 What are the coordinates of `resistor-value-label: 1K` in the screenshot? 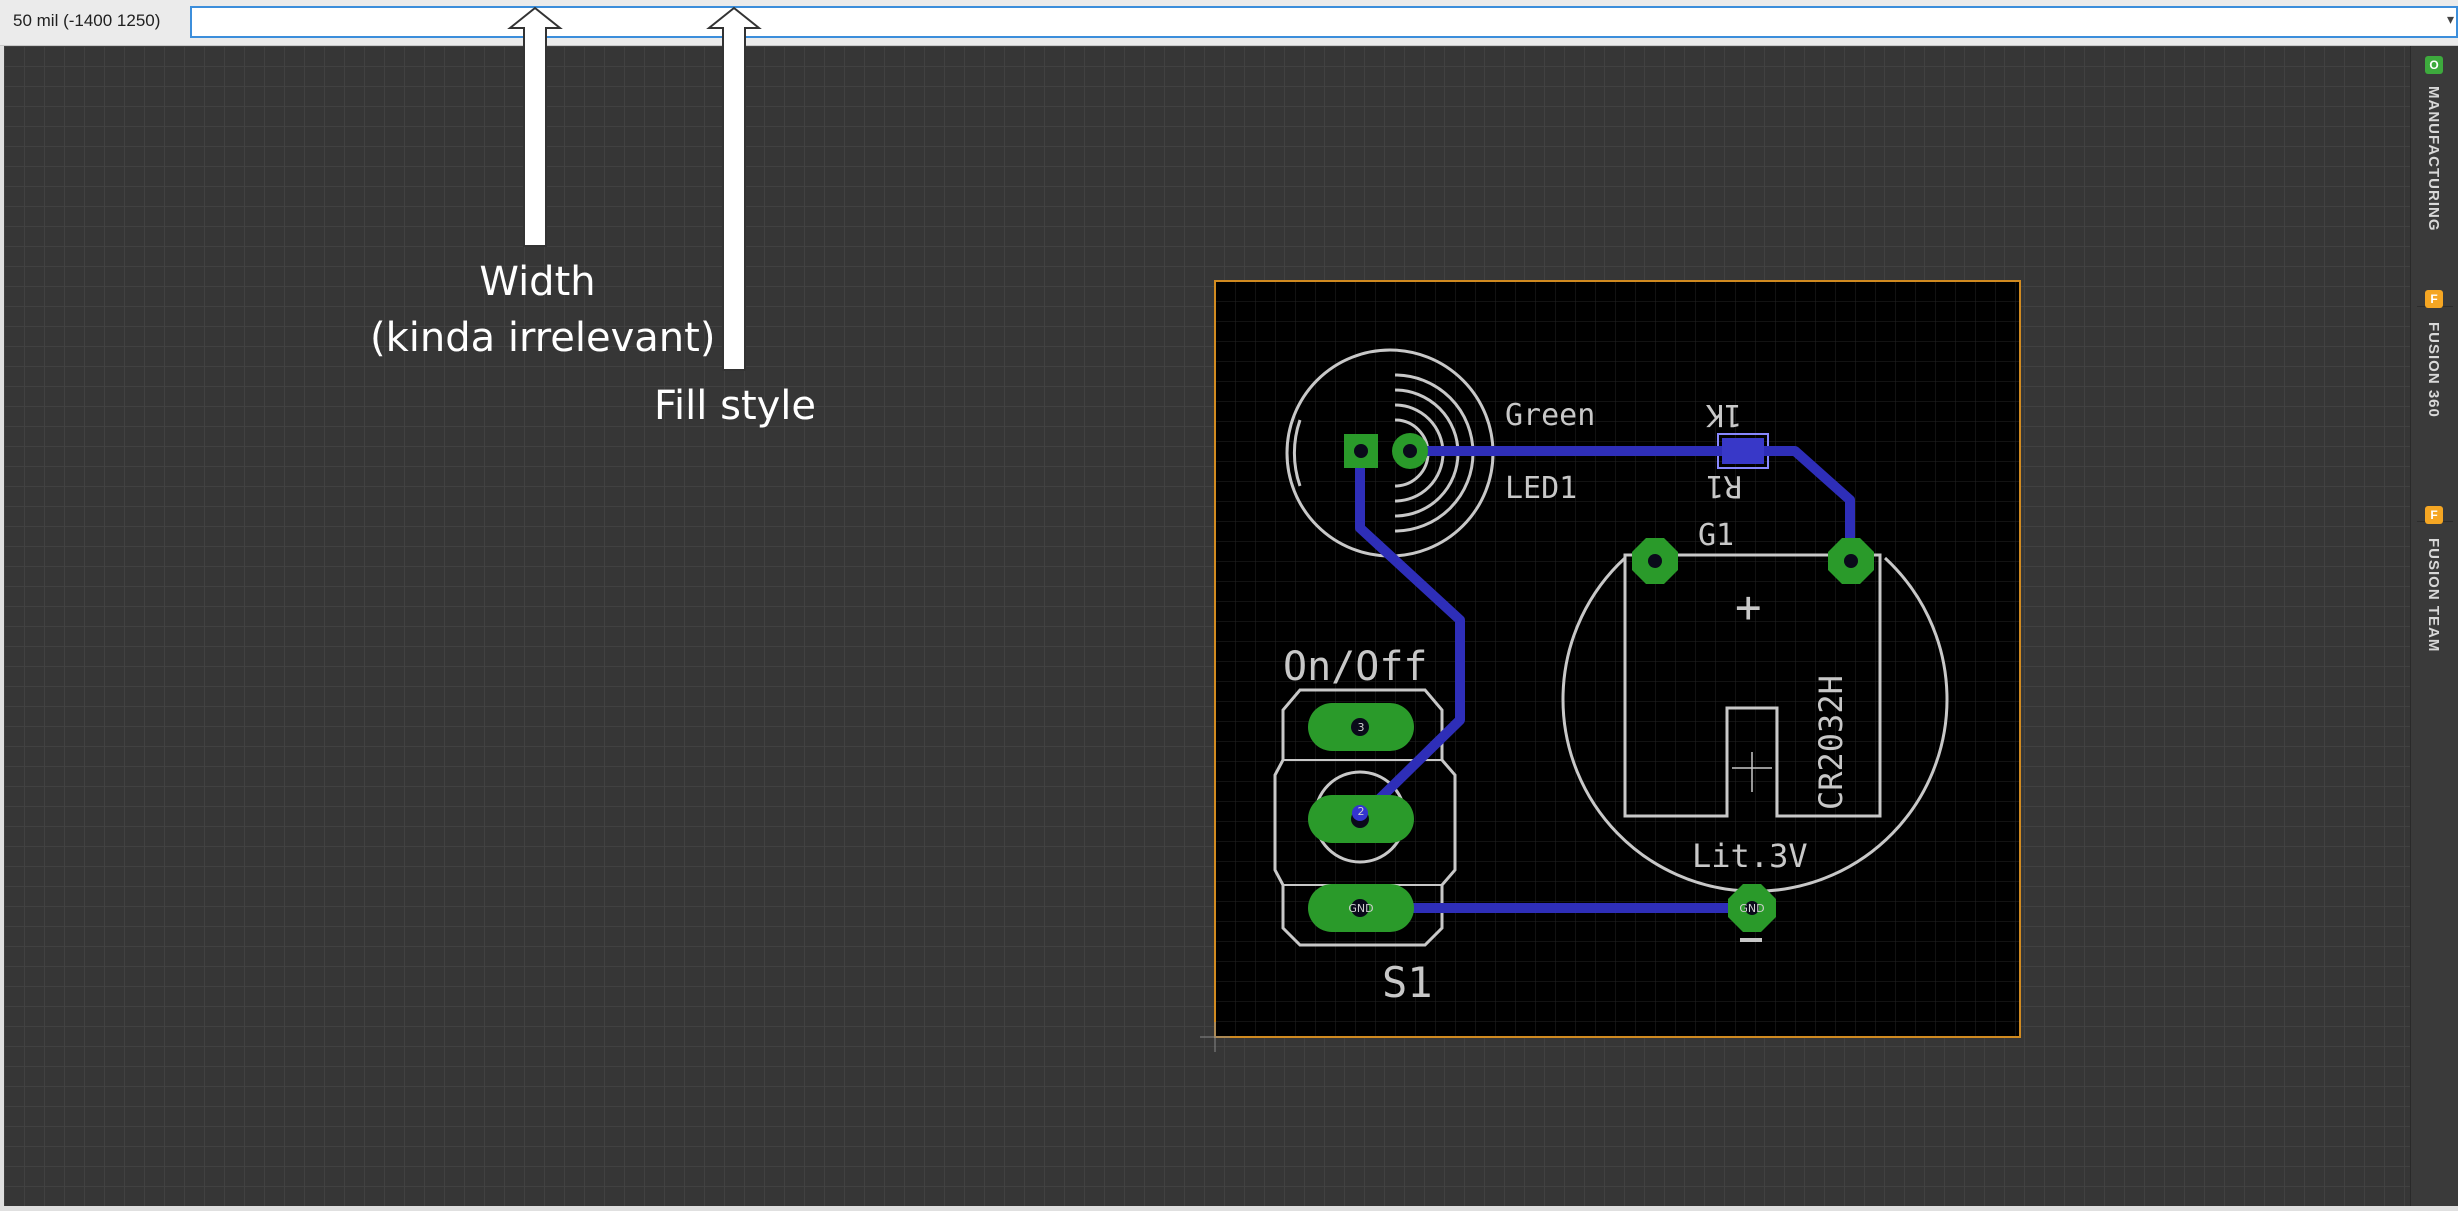 It's located at (1724, 414).